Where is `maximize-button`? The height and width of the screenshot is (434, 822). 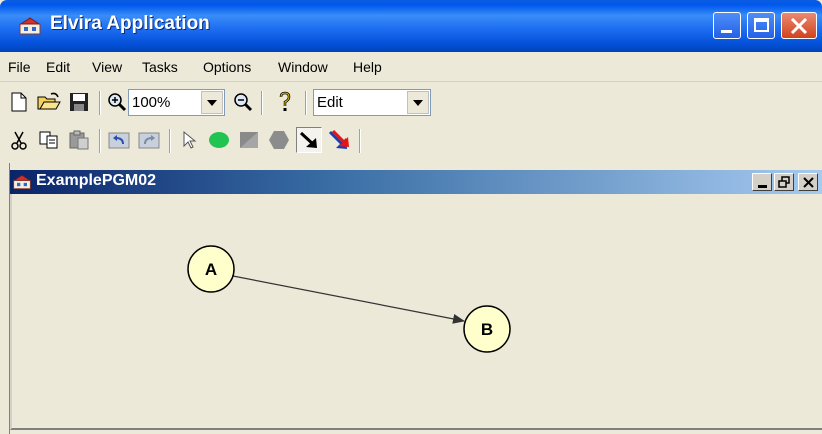
maximize-button is located at coordinates (761, 25).